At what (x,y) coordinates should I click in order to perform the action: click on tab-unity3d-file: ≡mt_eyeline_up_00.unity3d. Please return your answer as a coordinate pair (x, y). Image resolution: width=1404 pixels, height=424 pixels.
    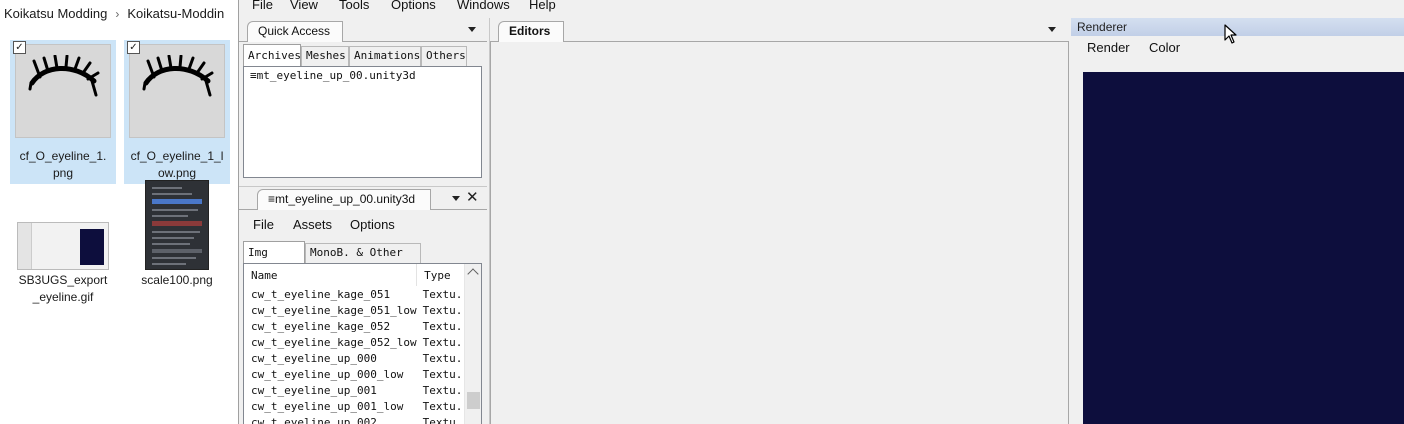
    Looking at the image, I should click on (344, 199).